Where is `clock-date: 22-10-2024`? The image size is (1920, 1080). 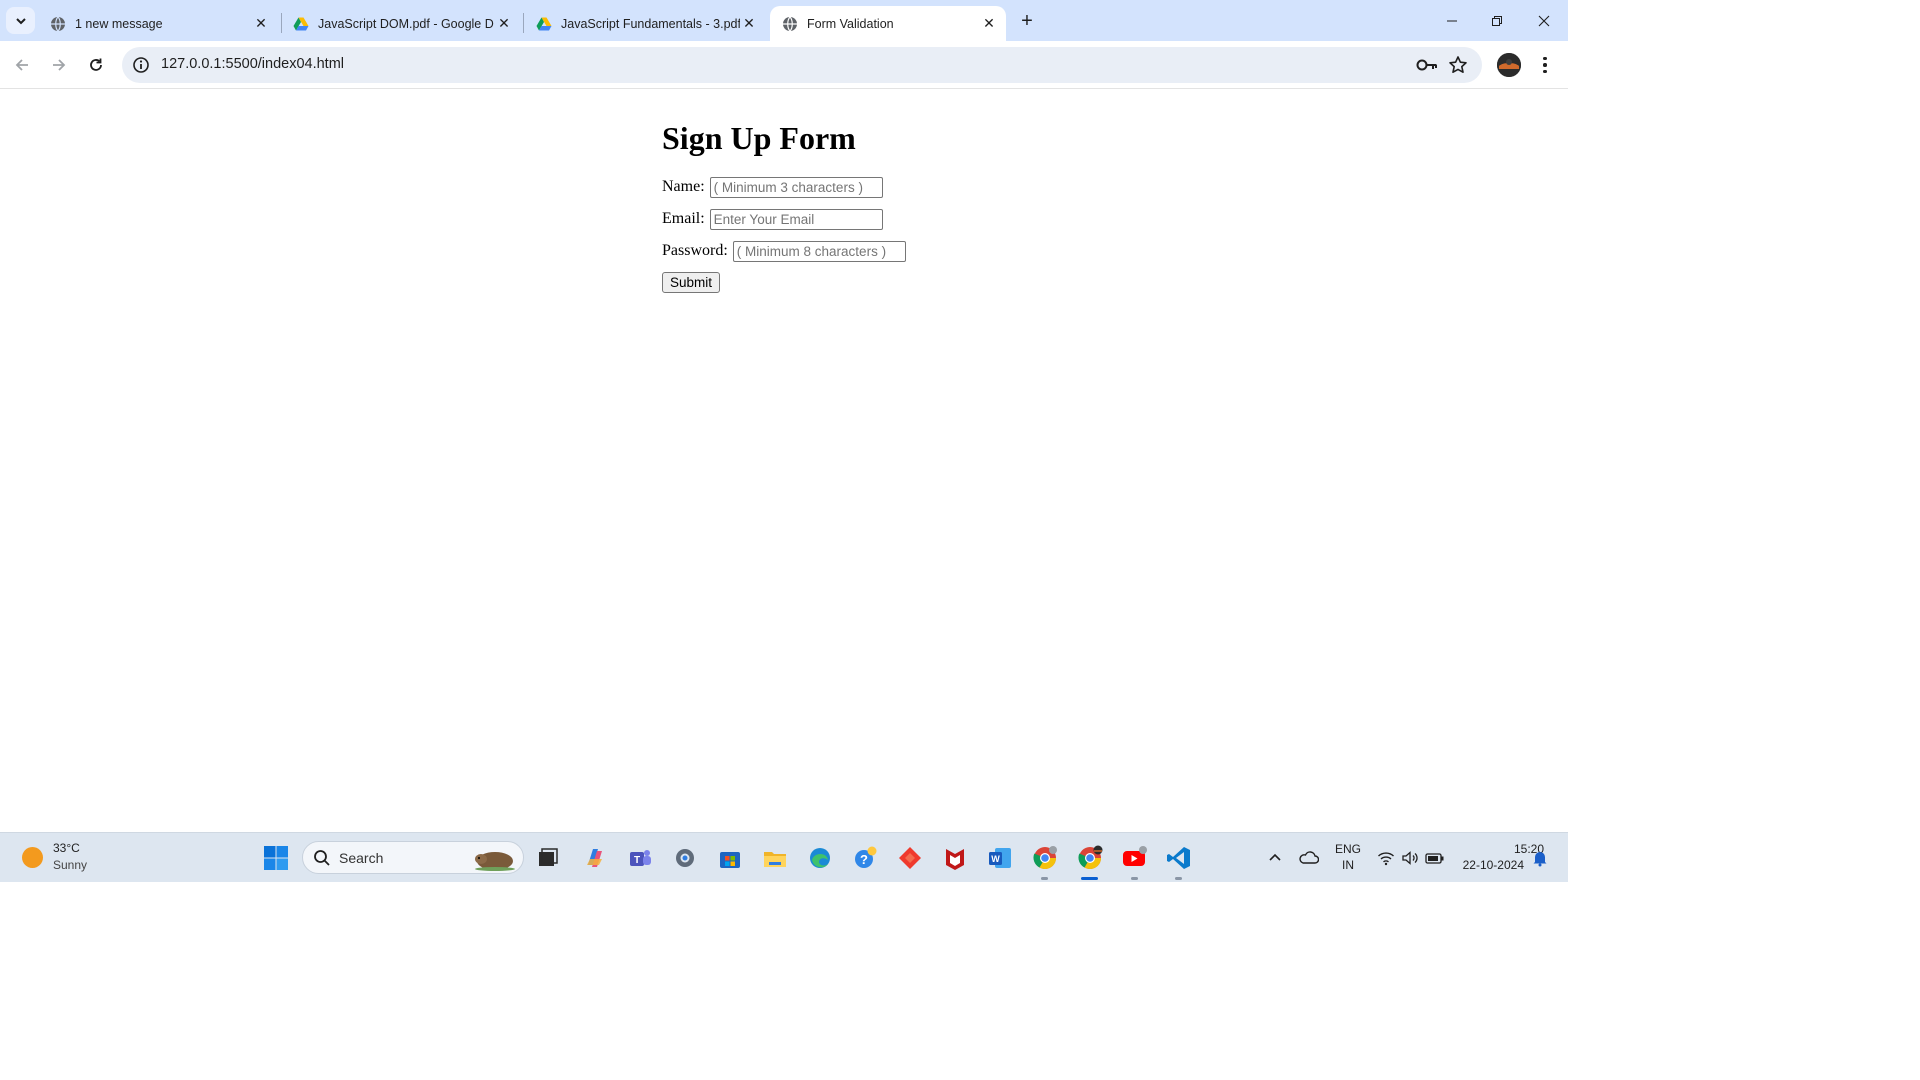
clock-date: 22-10-2024 is located at coordinates (1489, 865).